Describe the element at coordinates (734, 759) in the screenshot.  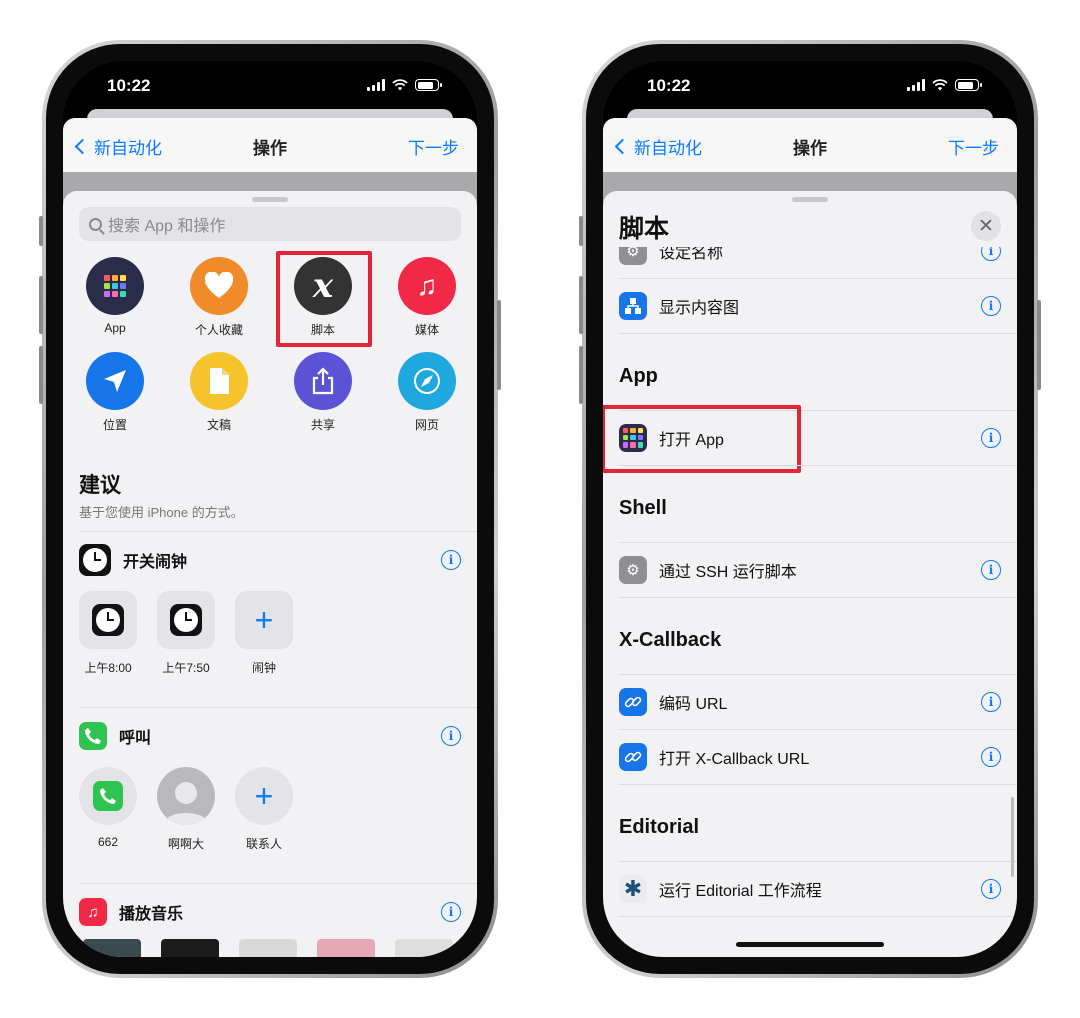
I see `action-label: 打开 X-Callback URL` at that location.